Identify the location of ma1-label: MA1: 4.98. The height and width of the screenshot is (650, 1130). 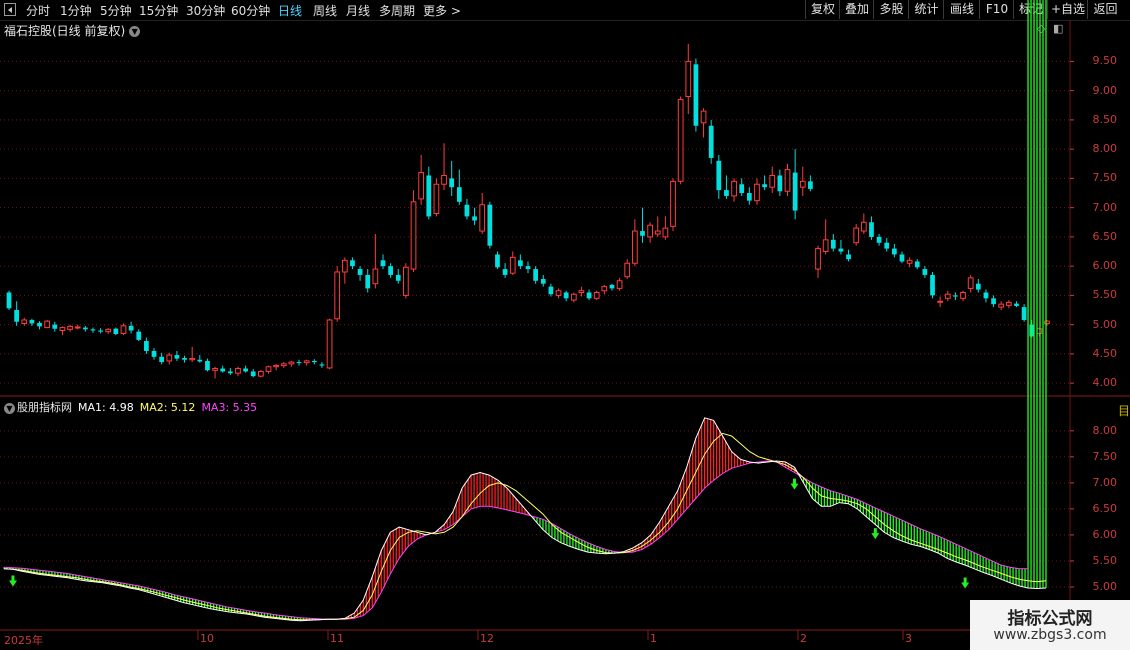
(106, 407).